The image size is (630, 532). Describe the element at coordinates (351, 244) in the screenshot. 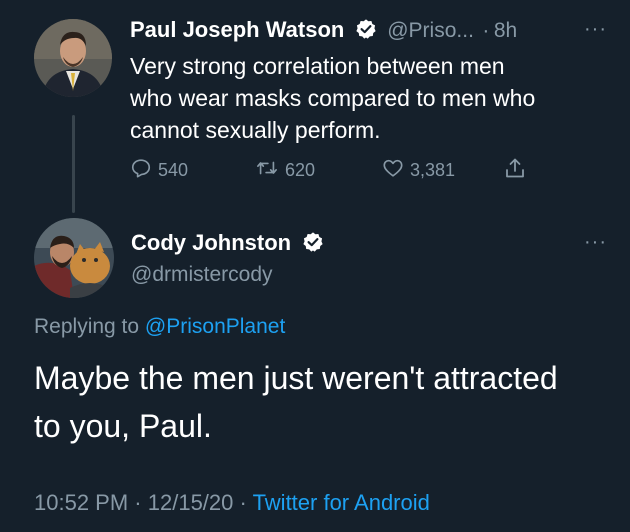

I see `tweet2-header: Cody Johnston` at that location.